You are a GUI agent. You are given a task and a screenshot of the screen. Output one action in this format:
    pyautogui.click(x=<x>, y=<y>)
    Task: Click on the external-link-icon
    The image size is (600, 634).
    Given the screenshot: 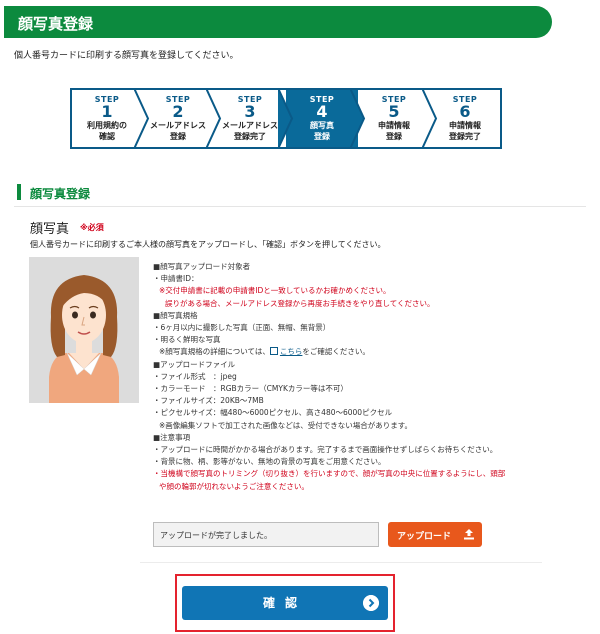 What is the action you would take?
    pyautogui.click(x=273, y=351)
    